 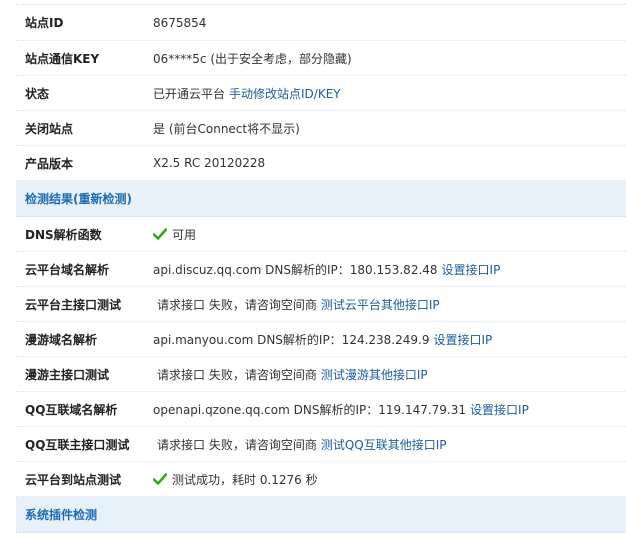 I want to click on row-cloud-to-site-test: 云平台到站点测试 测试成功，耗时 0.1276 秒, so click(x=321, y=479).